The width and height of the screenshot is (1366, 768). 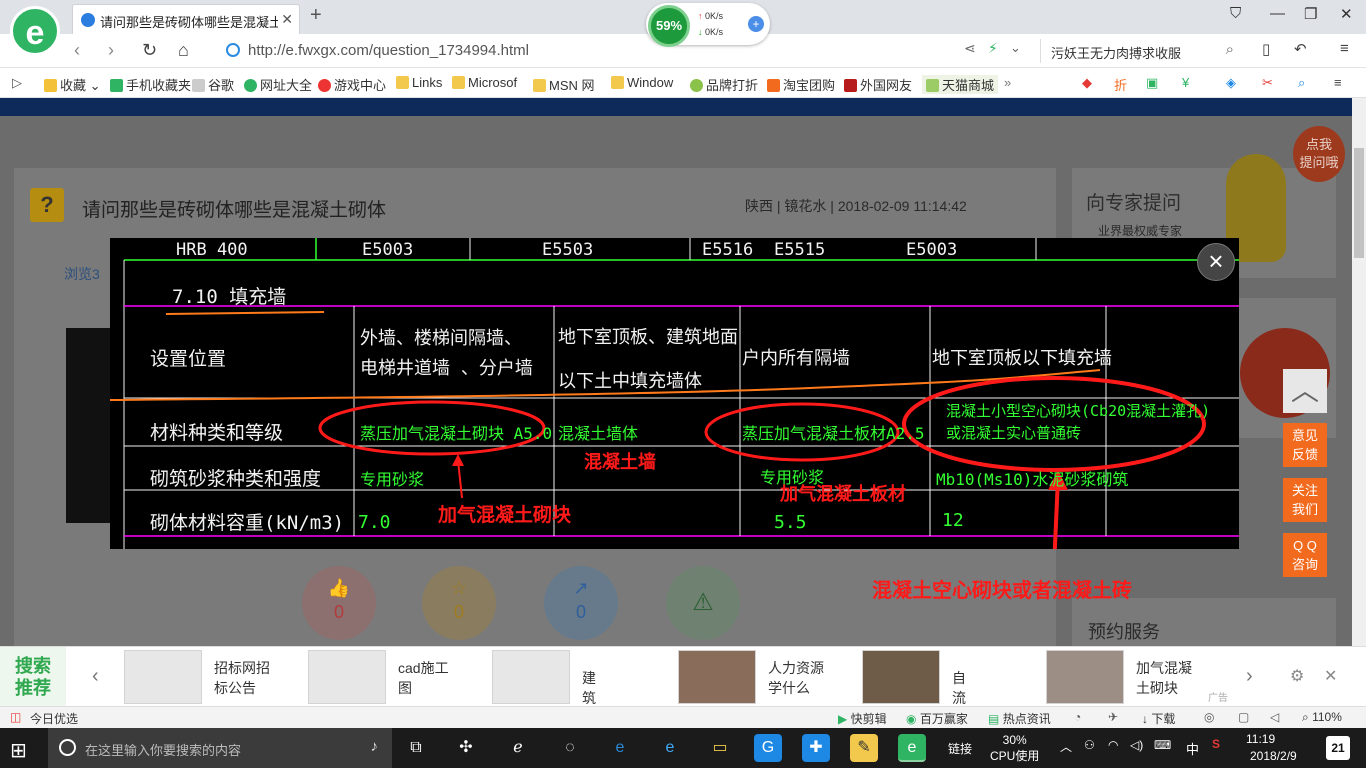 I want to click on bookmark-games: 游戏中心, so click(x=352, y=84).